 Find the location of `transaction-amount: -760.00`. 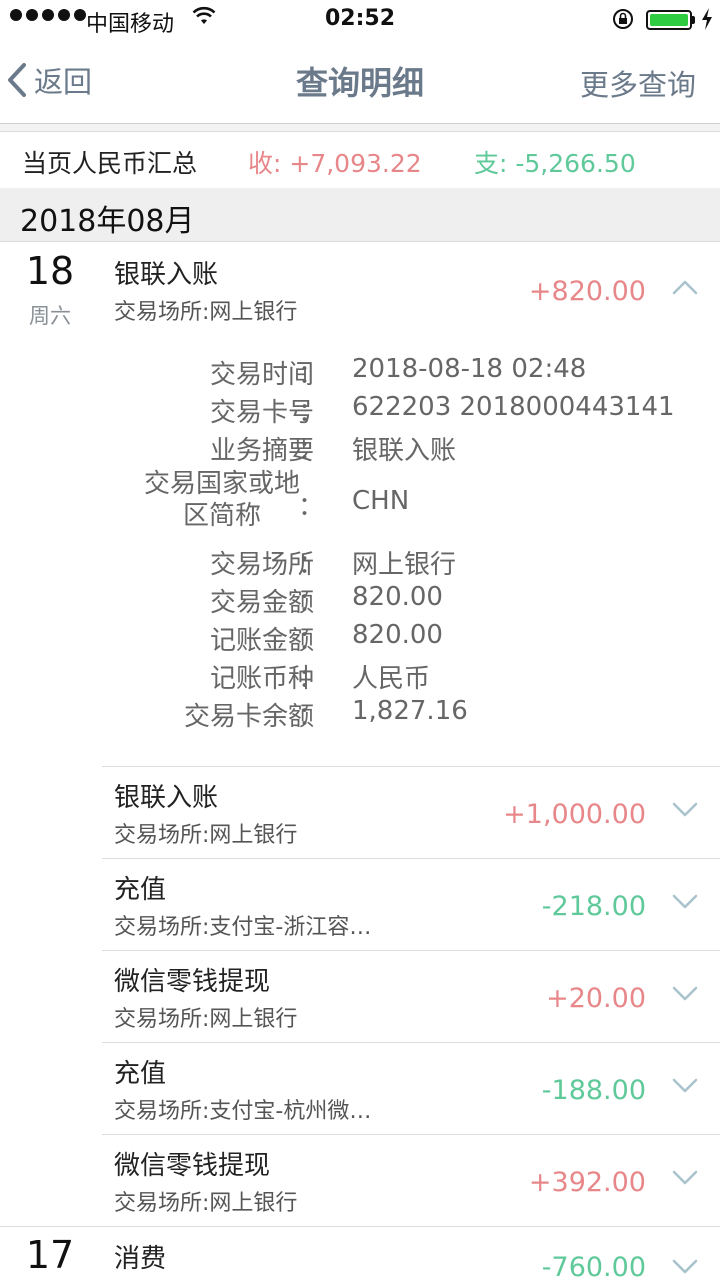

transaction-amount: -760.00 is located at coordinates (593, 1266).